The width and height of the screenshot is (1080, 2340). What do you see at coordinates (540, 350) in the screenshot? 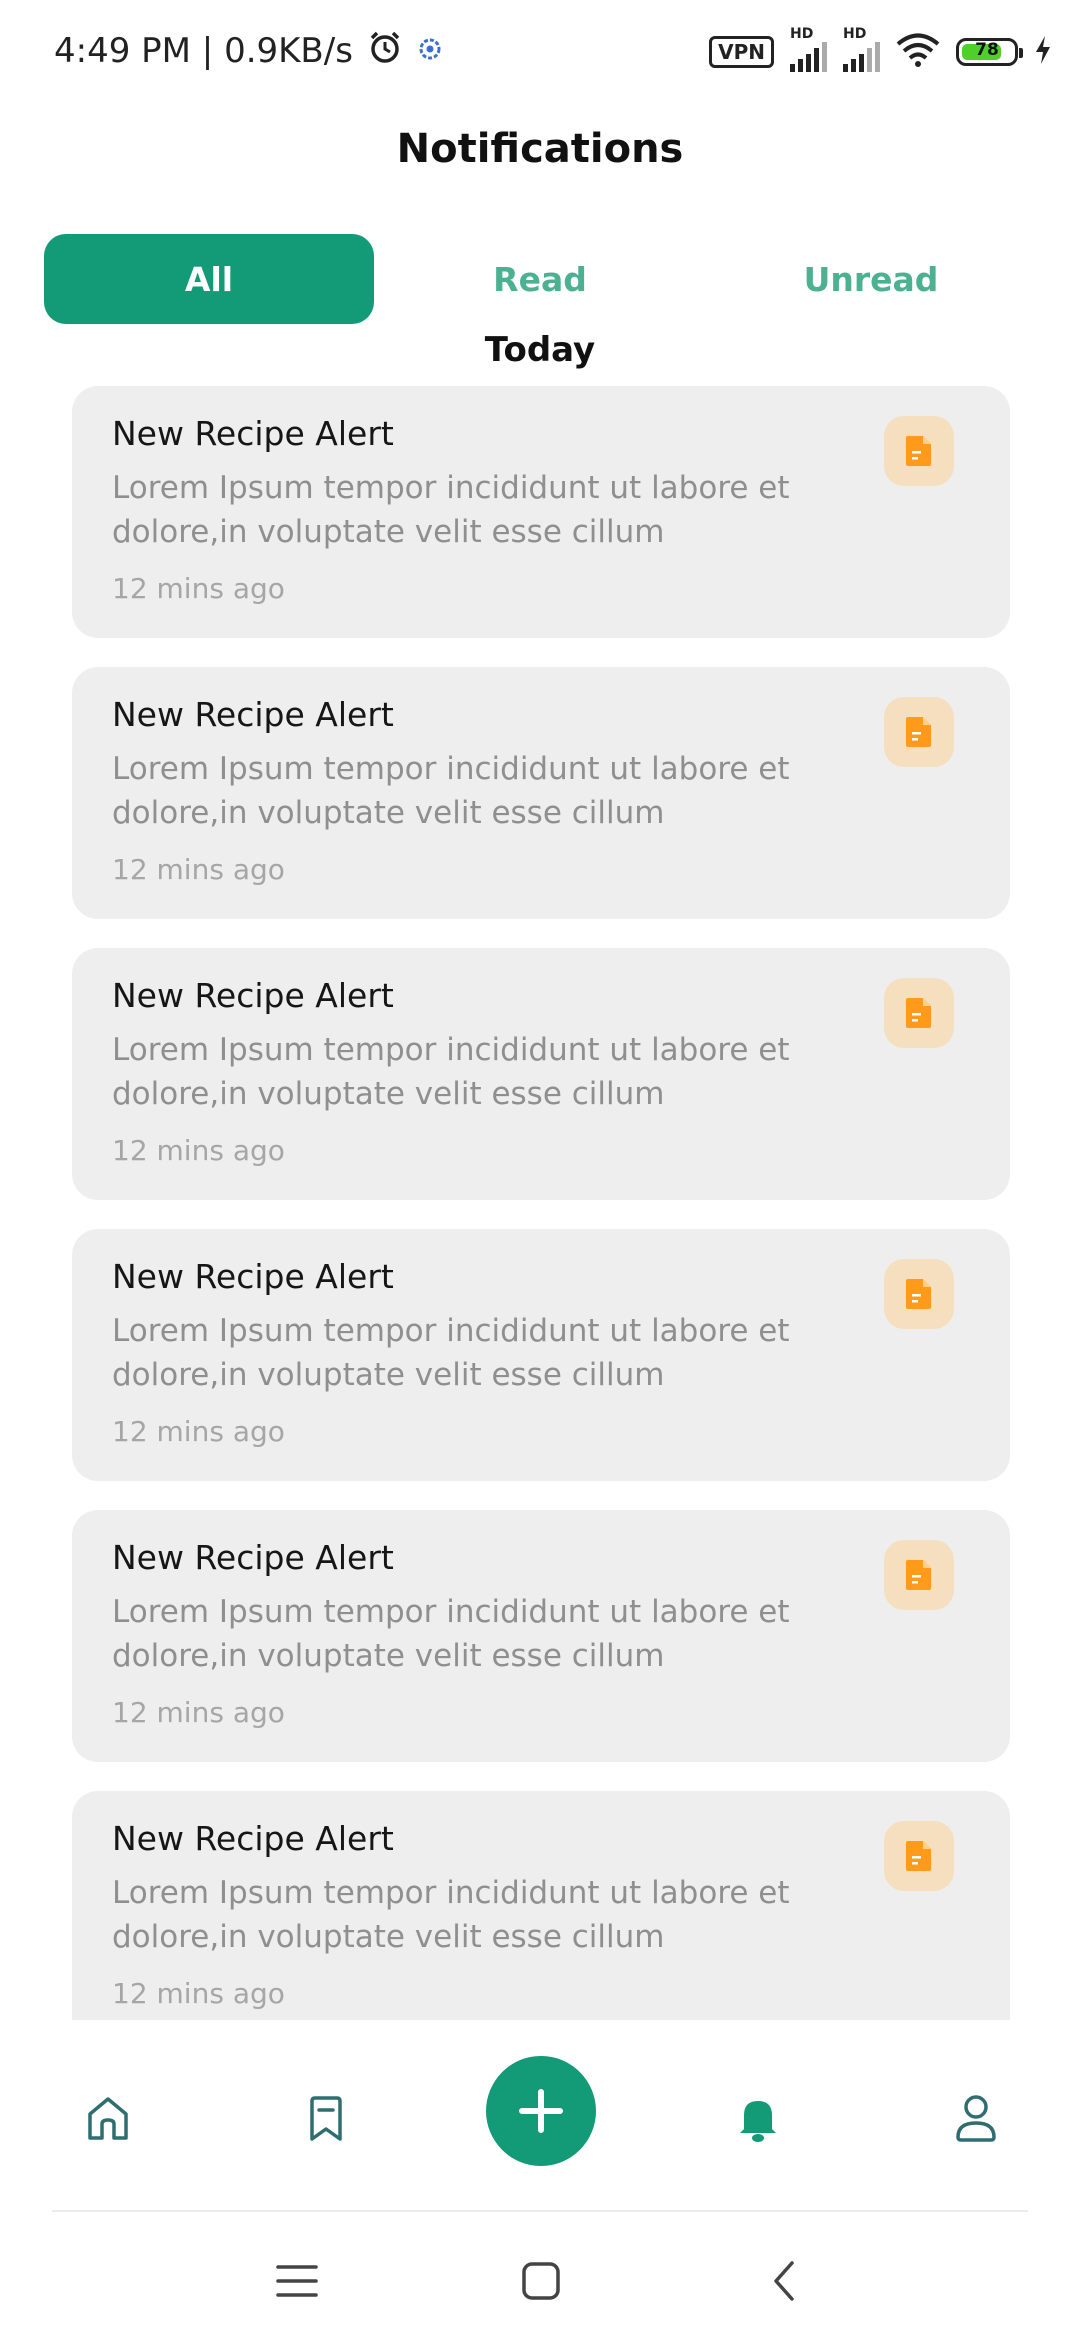
I see `section-label-today: Today` at bounding box center [540, 350].